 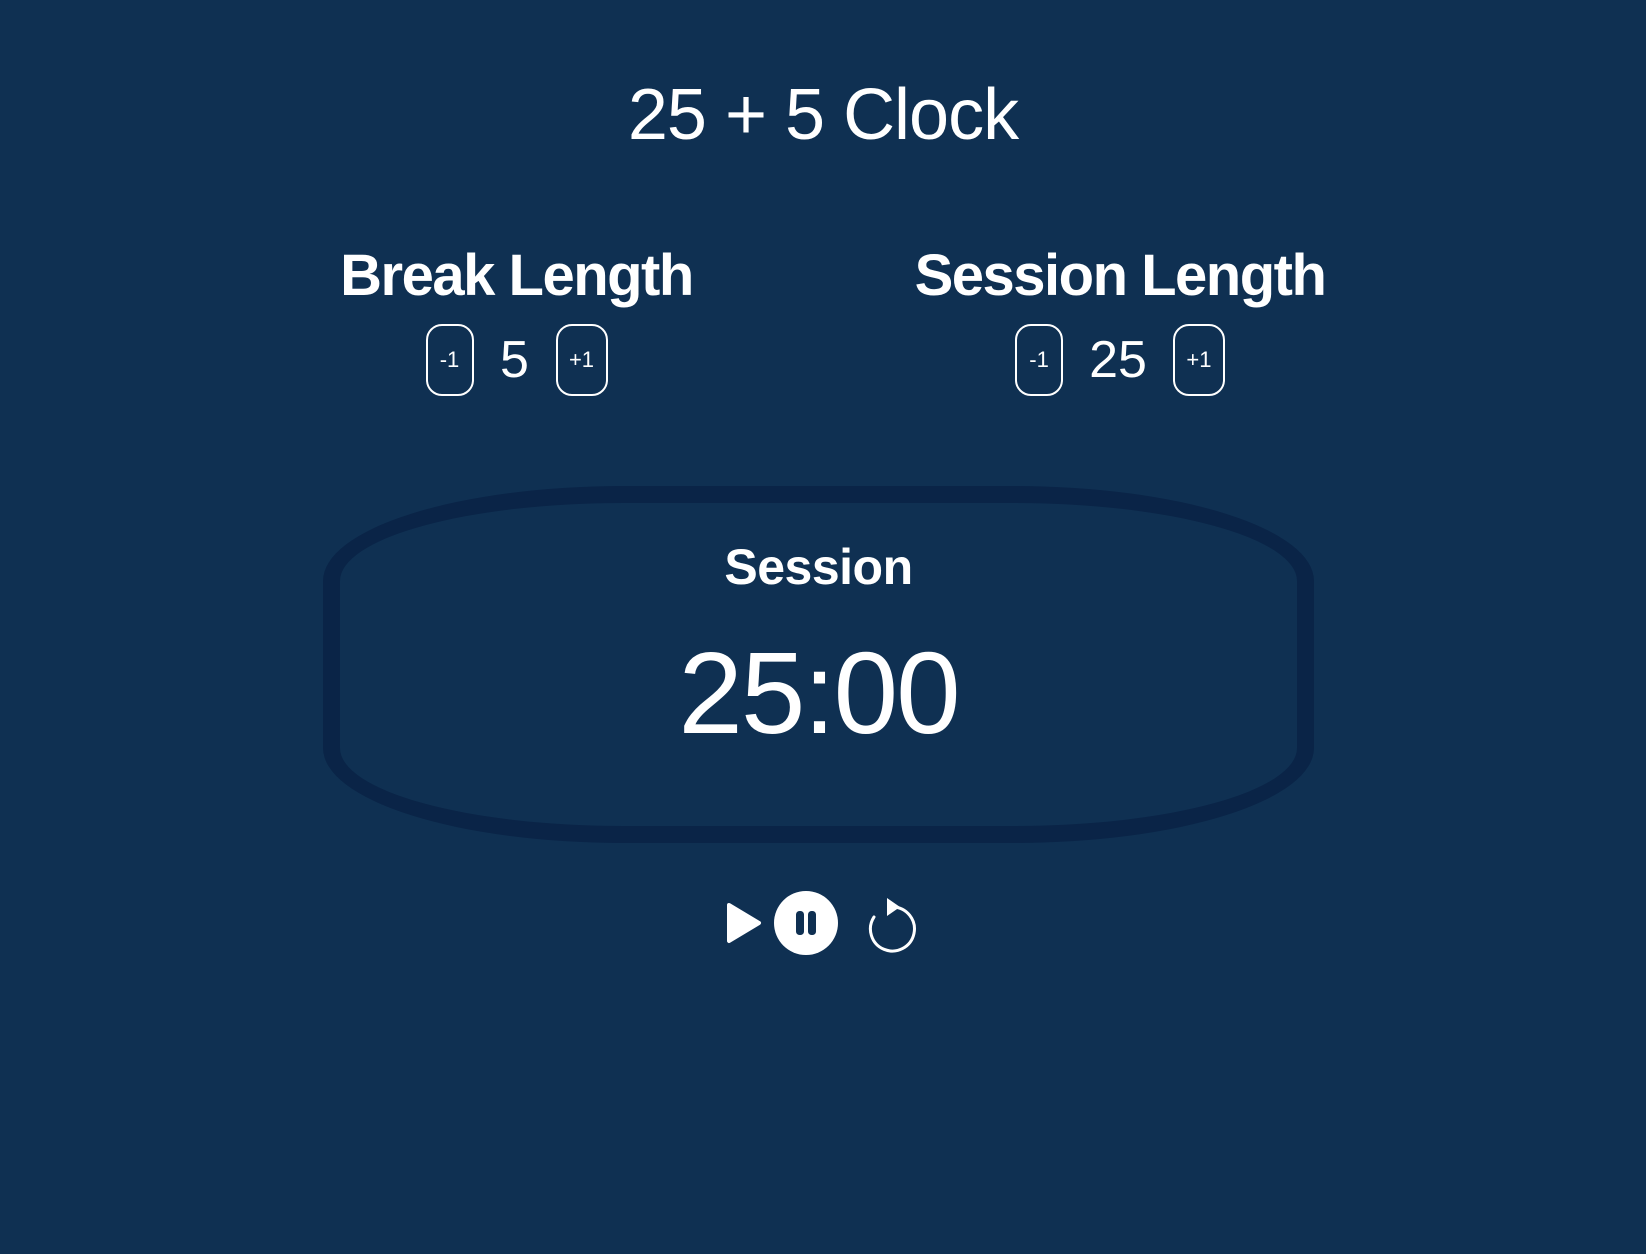 I want to click on play-icon, so click(x=744, y=923).